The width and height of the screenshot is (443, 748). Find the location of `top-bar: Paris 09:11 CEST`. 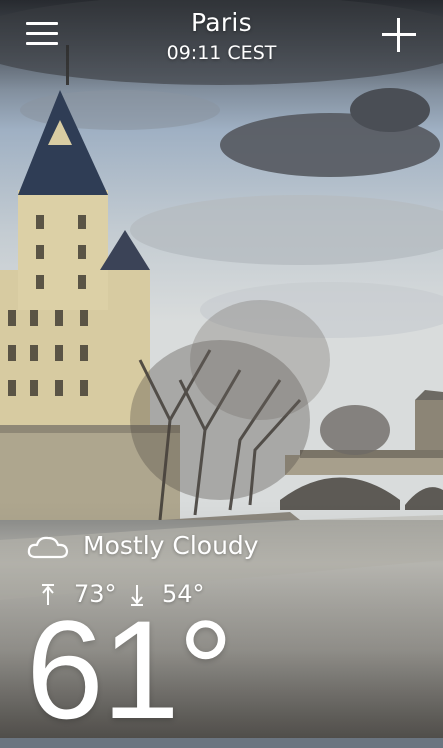

top-bar: Paris 09:11 CEST is located at coordinates (221, 40).